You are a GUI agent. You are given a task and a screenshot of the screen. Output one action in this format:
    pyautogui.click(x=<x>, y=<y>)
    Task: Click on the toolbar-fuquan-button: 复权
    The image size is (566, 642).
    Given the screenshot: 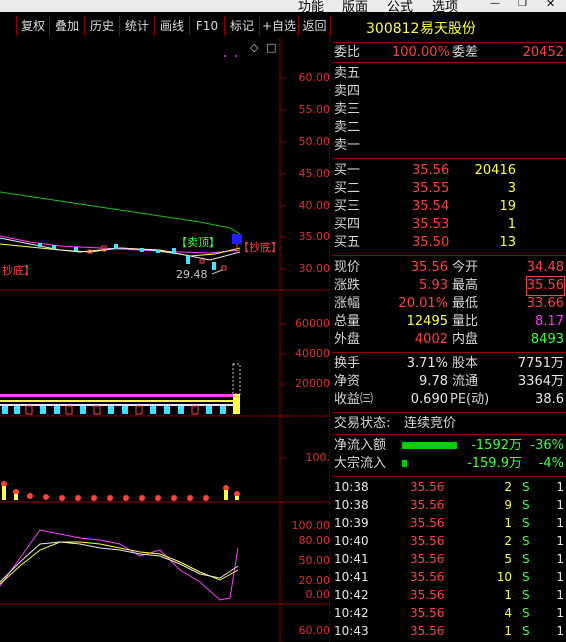 What is the action you would take?
    pyautogui.click(x=33, y=26)
    